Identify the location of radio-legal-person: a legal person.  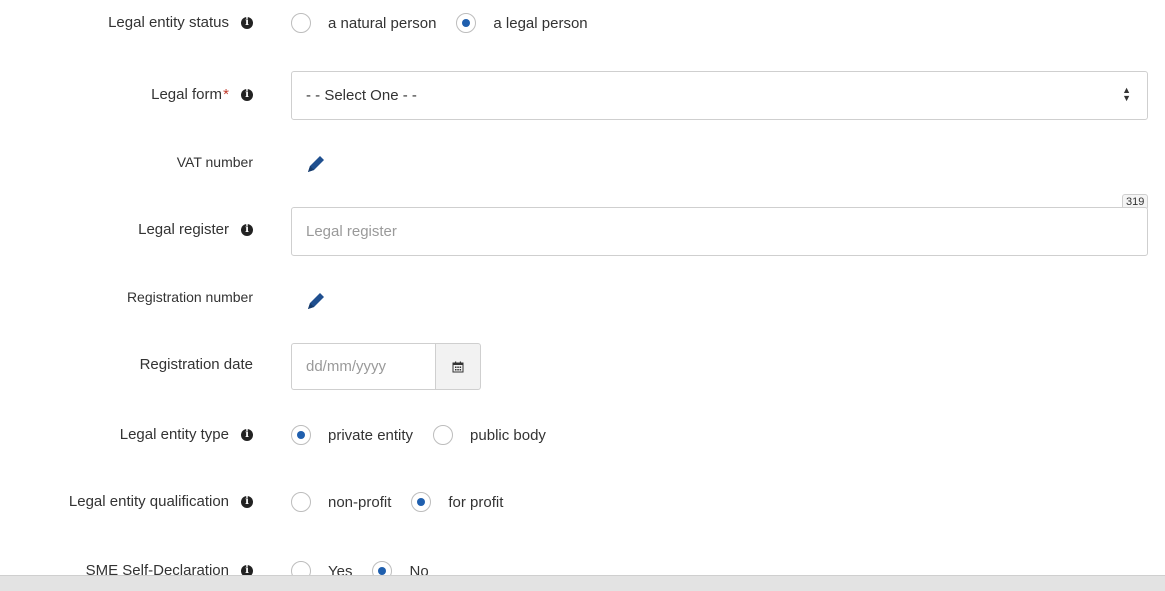
(522, 23).